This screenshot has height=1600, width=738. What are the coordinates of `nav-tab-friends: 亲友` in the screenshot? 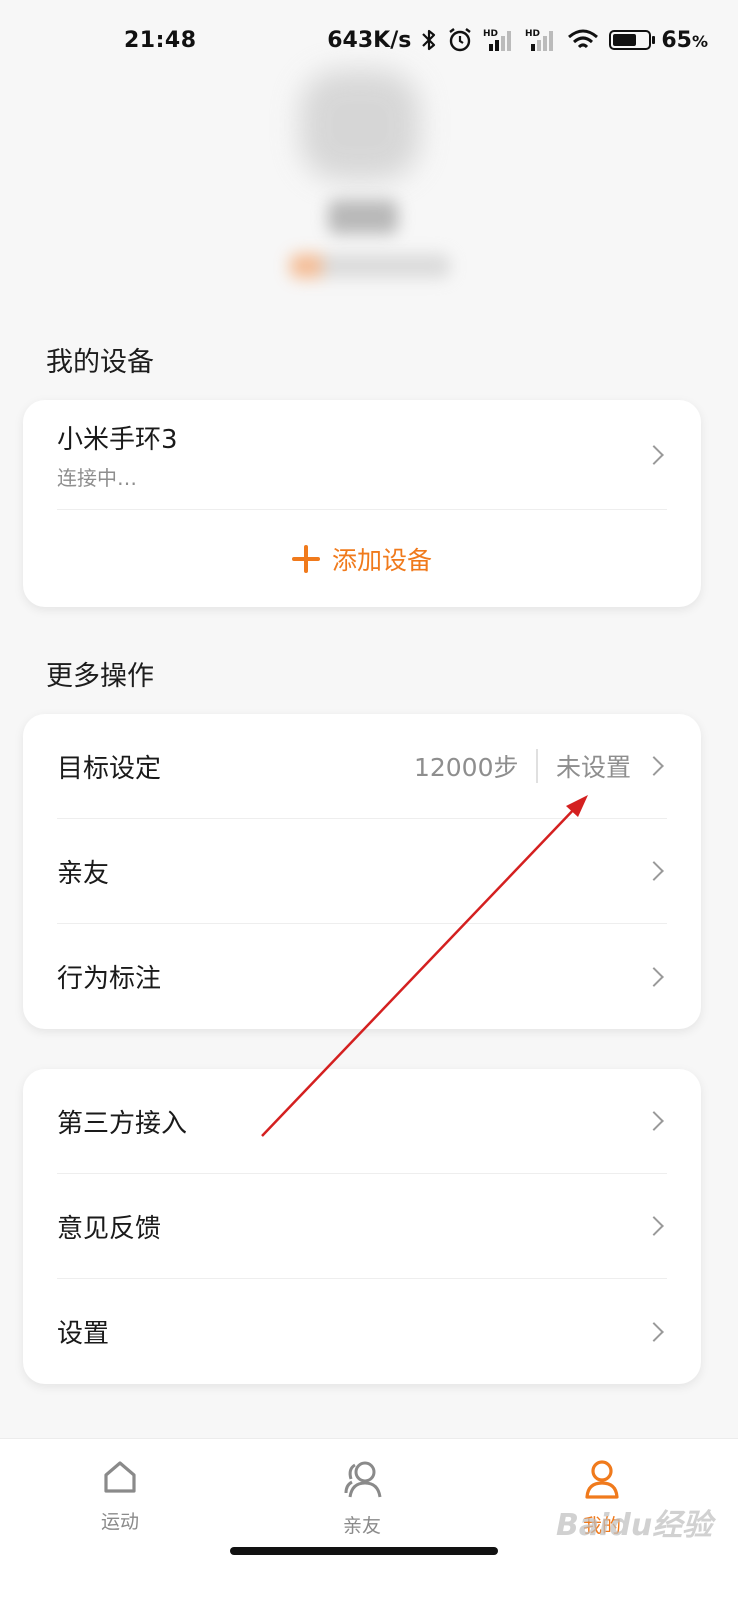 It's located at (362, 1497).